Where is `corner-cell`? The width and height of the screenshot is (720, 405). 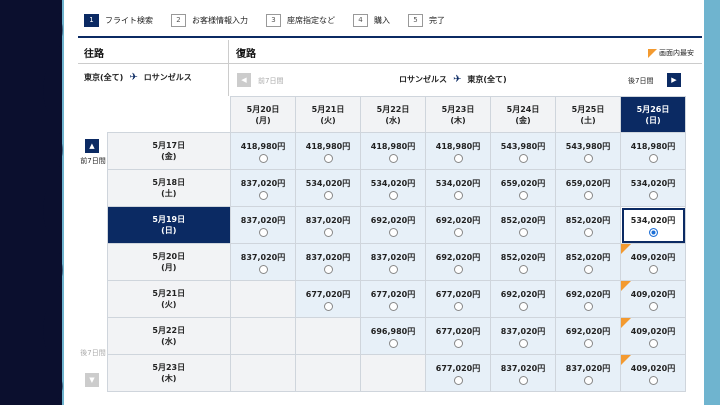 corner-cell is located at coordinates (155, 114).